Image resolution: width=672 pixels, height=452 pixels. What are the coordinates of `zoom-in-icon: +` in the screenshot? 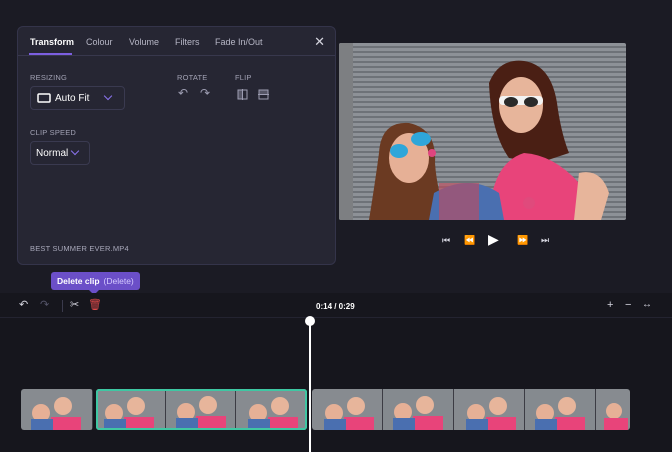 It's located at (610, 305).